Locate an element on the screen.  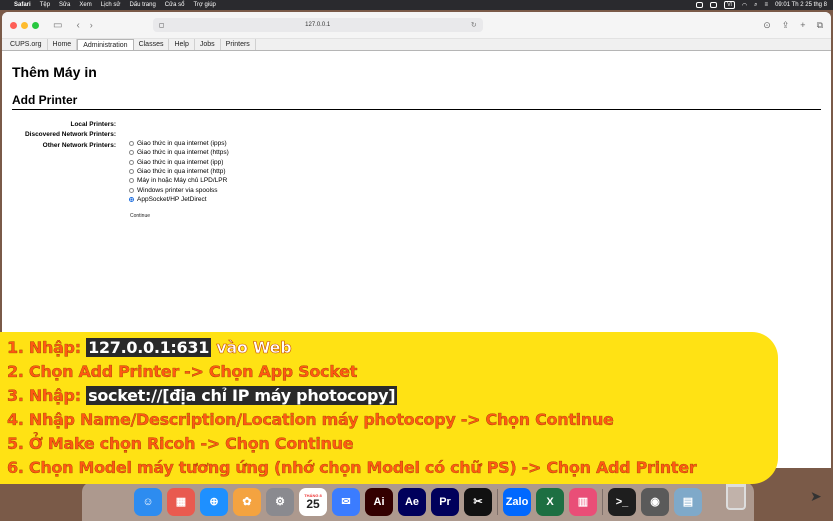
menu-window: Cửa sổ is located at coordinates (175, 5).